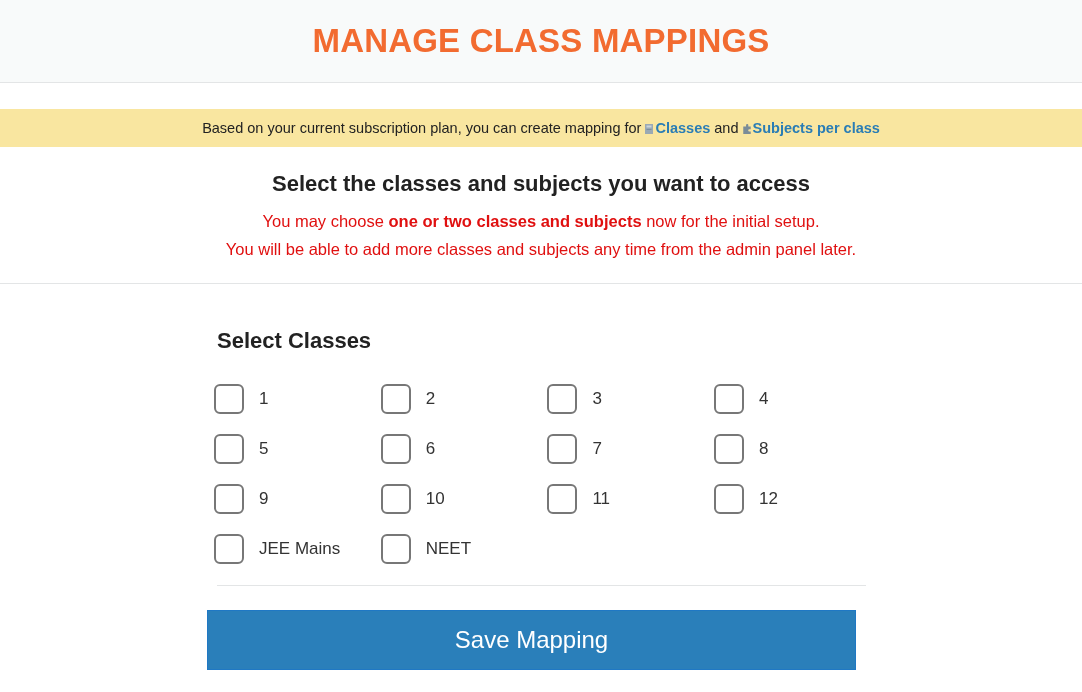 The height and width of the screenshot is (692, 1082). What do you see at coordinates (541, 221) in the screenshot?
I see `setup-note: You may choose one or two classes and subjects now for the initial setup.` at bounding box center [541, 221].